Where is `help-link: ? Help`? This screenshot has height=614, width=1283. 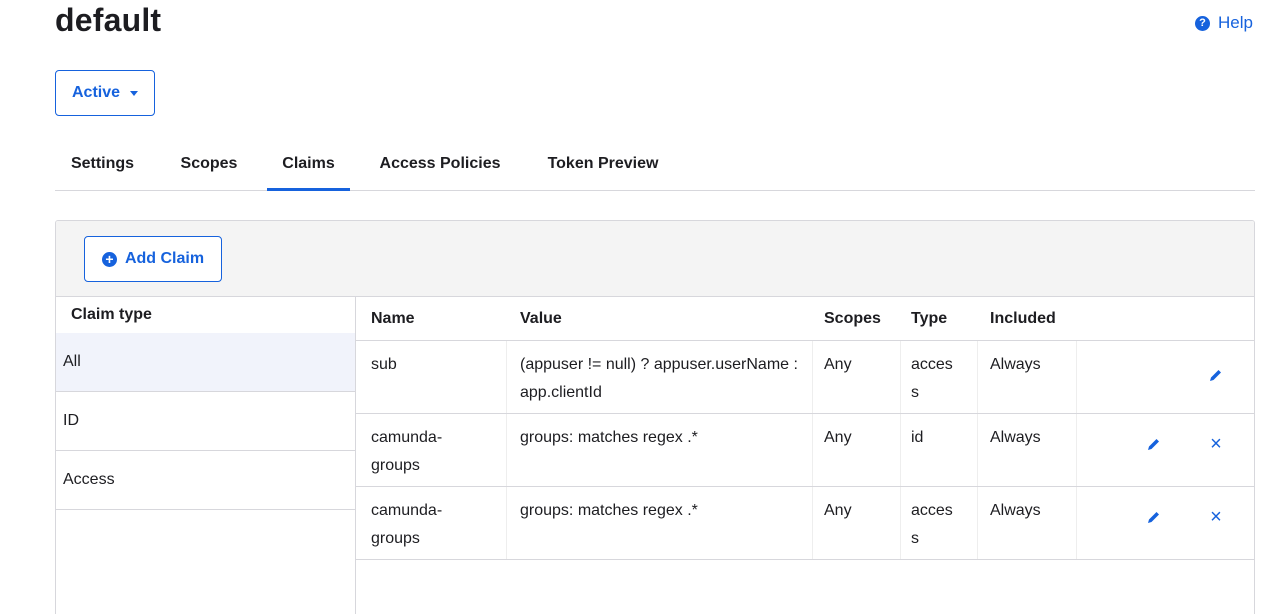 help-link: ? Help is located at coordinates (1224, 23).